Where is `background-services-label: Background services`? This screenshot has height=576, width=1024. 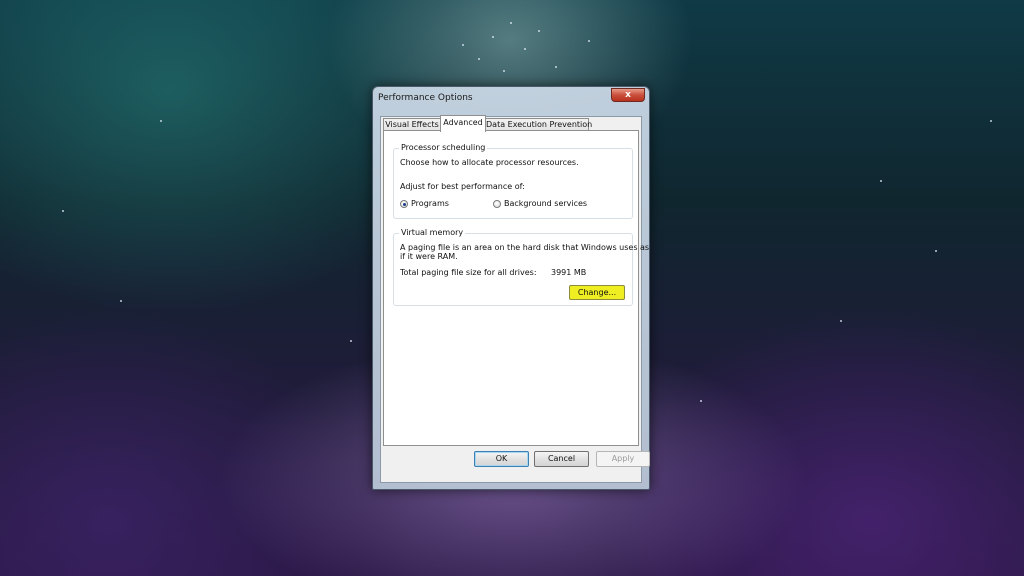
background-services-label: Background services is located at coordinates (546, 203).